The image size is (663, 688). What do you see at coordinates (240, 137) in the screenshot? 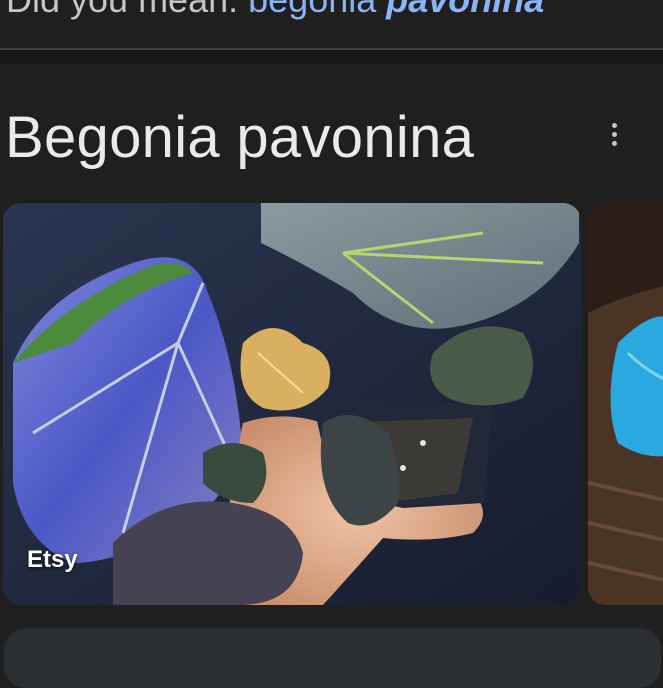
I see `page-title: Begonia pavonina` at bounding box center [240, 137].